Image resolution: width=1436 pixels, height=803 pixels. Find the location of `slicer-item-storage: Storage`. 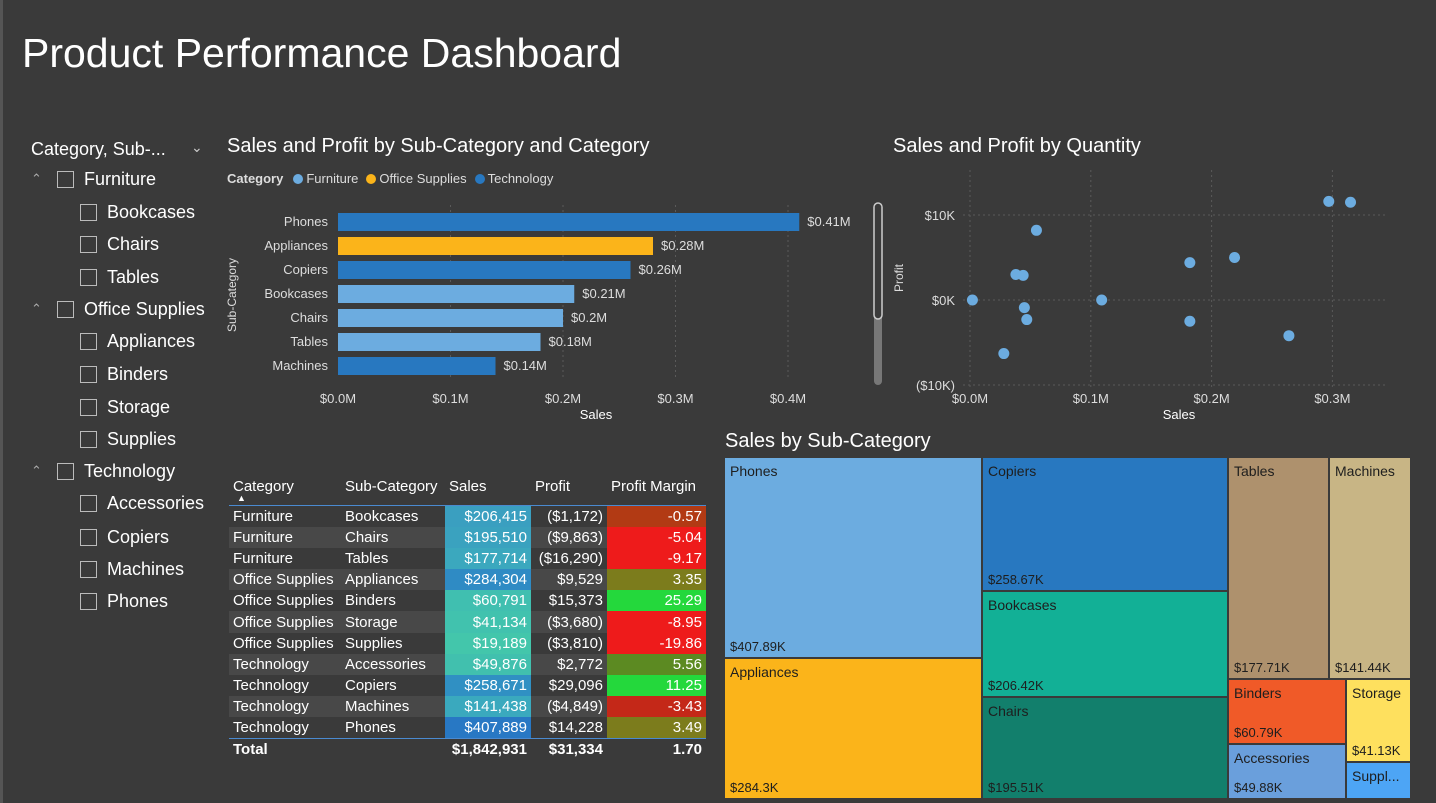

slicer-item-storage: Storage is located at coordinates (125, 407).